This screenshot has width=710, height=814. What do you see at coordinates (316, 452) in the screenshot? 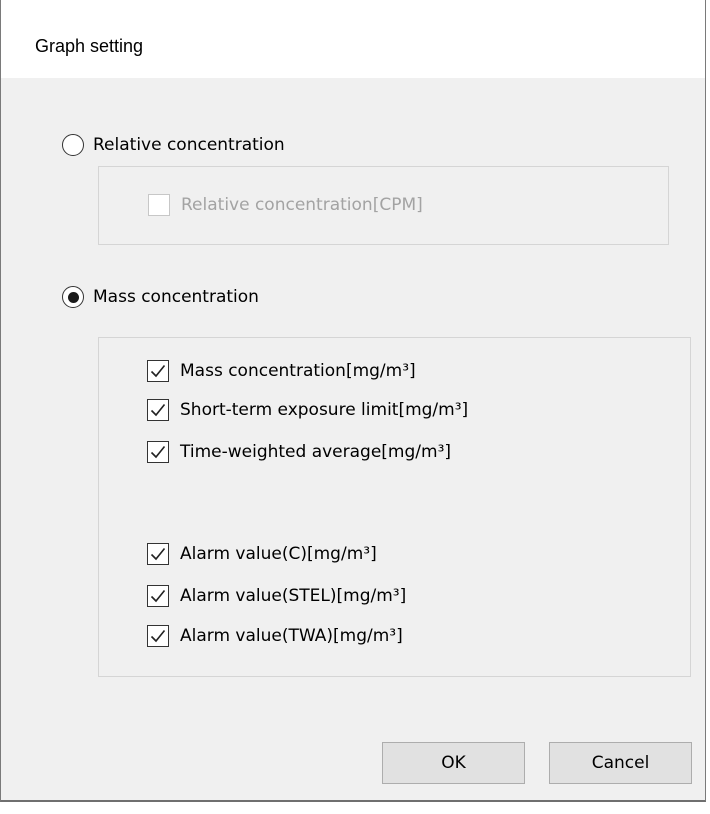
I see `twa-label: Time-weighted average[mg/m³]` at bounding box center [316, 452].